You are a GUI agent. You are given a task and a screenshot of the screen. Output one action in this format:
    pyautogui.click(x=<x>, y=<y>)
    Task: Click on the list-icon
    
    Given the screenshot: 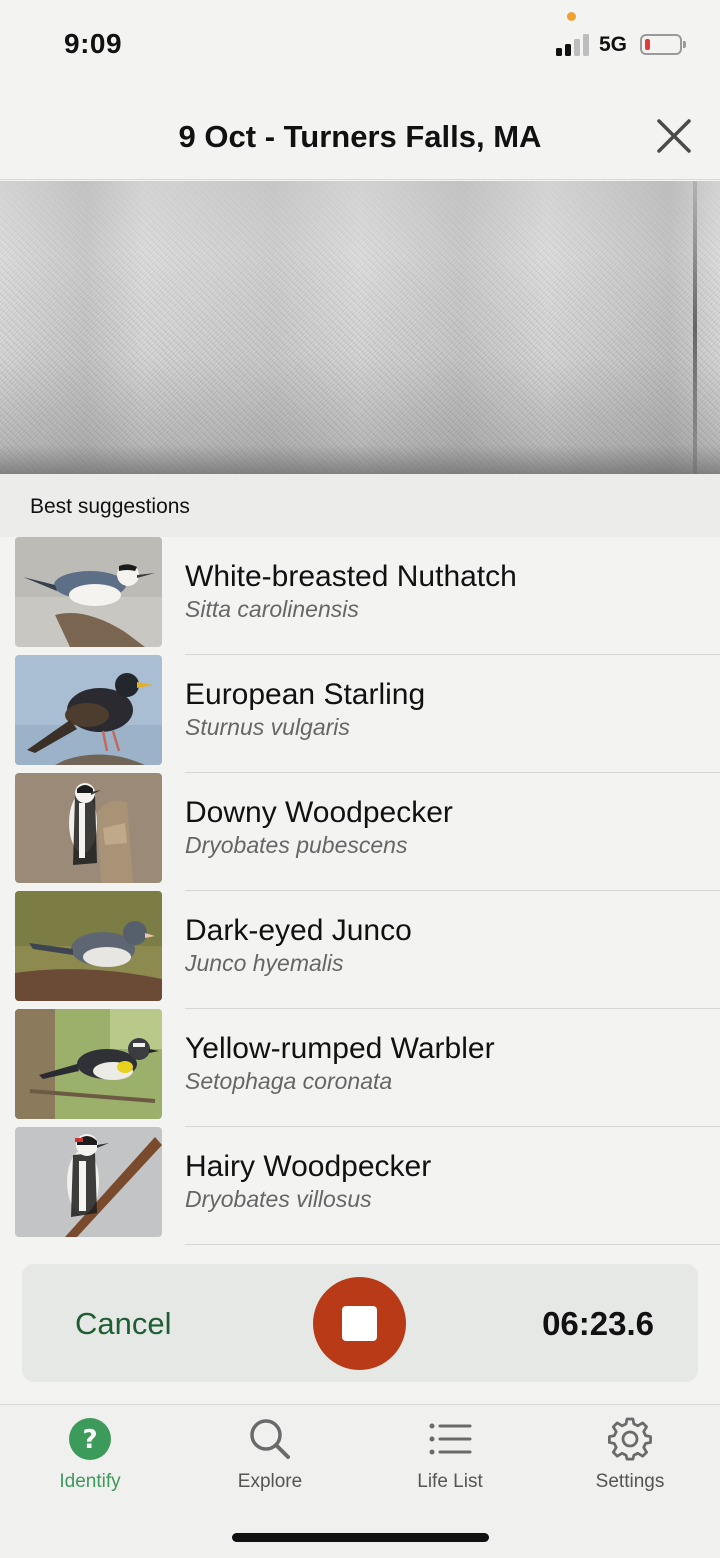 What is the action you would take?
    pyautogui.click(x=450, y=1439)
    